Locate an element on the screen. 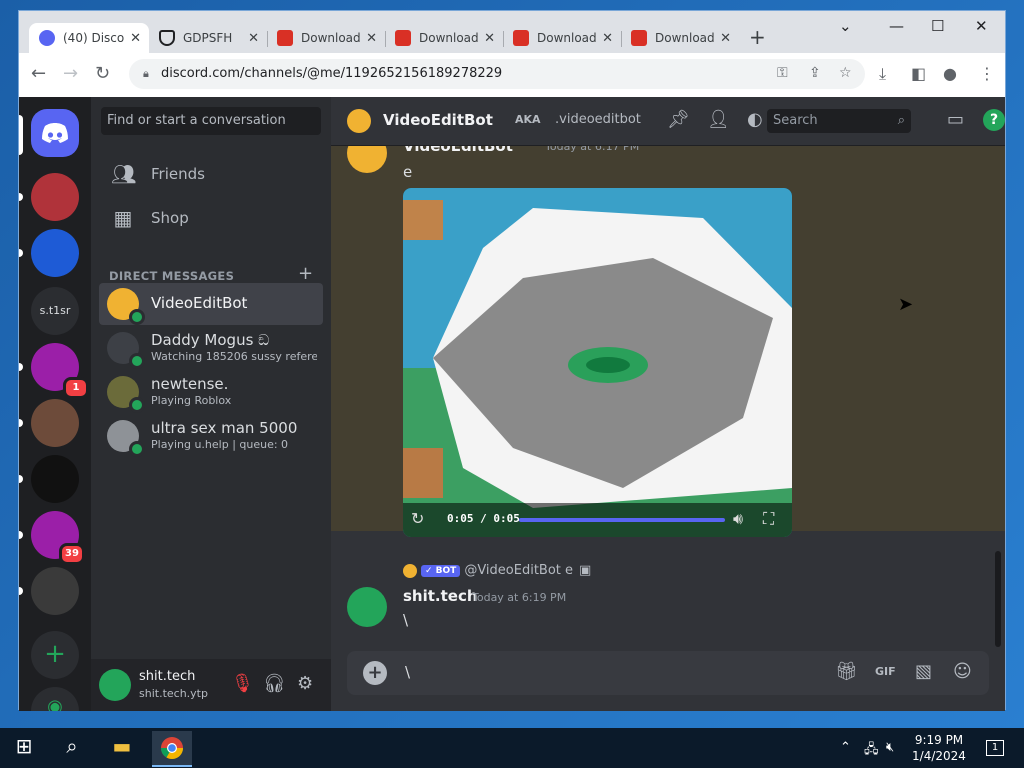 Image resolution: width=1024 pixels, height=768 pixels. emoji-icon: ☺ is located at coordinates (962, 671).